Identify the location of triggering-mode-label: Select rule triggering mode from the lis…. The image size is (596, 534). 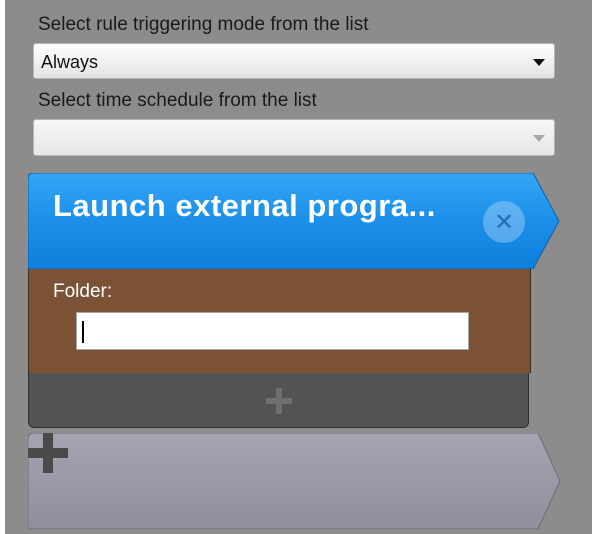
(203, 24).